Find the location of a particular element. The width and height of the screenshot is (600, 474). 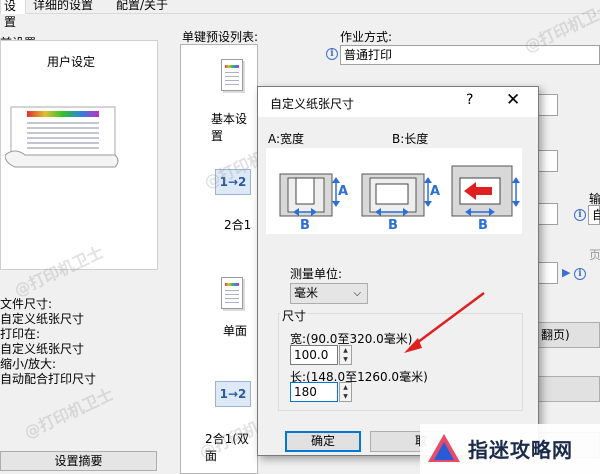

paper-size-value: 自定义纸张尺寸 is located at coordinates (42, 319).